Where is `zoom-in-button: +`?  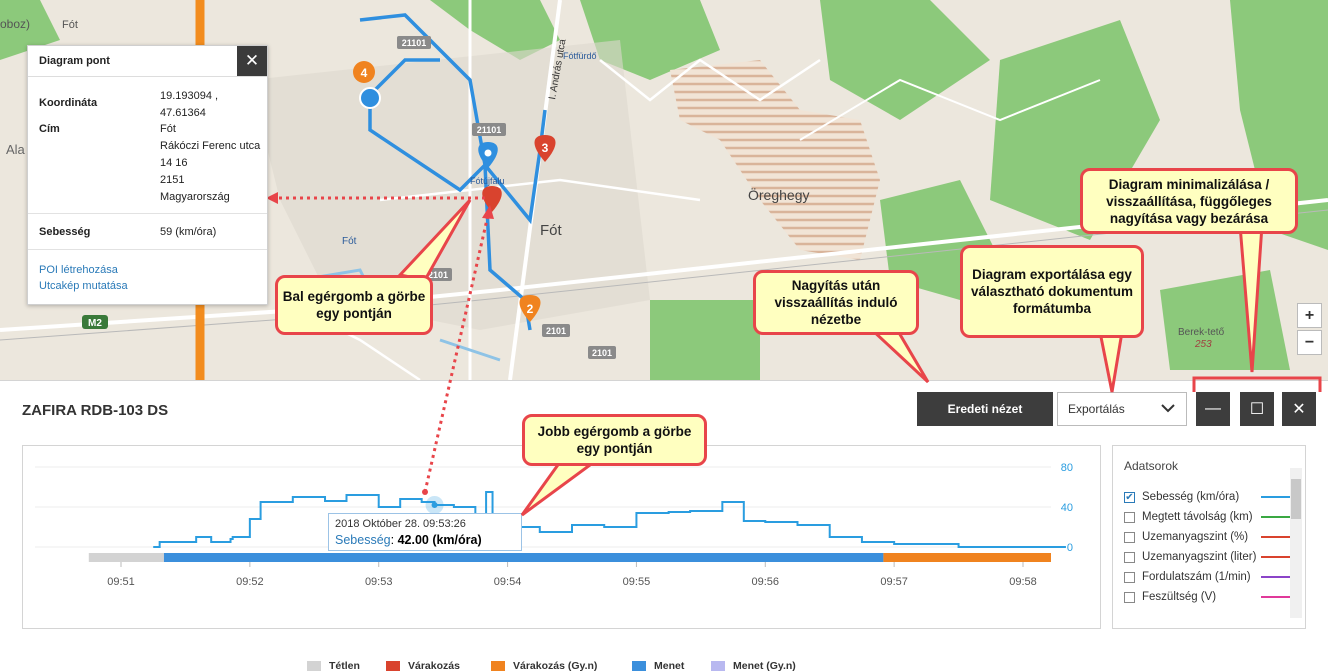
zoom-in-button: + is located at coordinates (1309, 315).